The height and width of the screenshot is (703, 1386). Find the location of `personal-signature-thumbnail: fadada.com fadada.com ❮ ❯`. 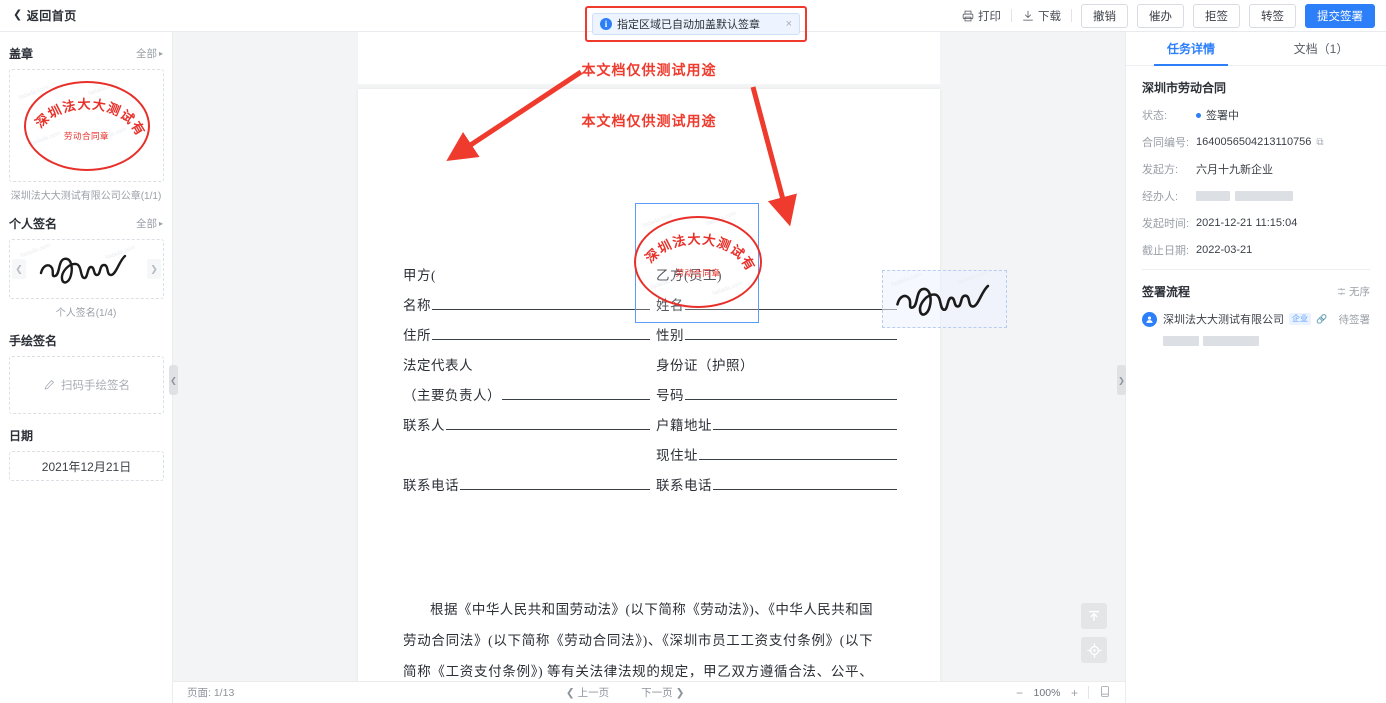

personal-signature-thumbnail: fadada.com fadada.com ❮ ❯ is located at coordinates (86, 269).